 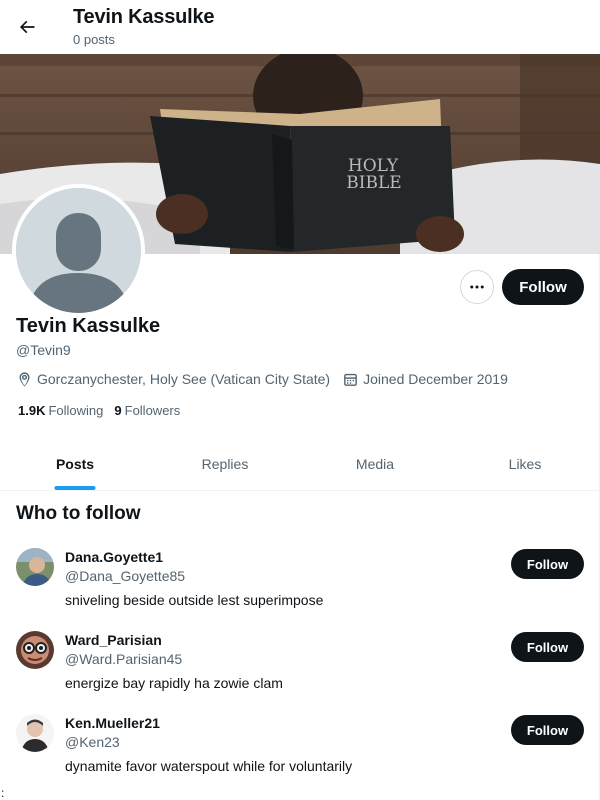 I want to click on joined-text: Joined December 2019, so click(x=435, y=379).